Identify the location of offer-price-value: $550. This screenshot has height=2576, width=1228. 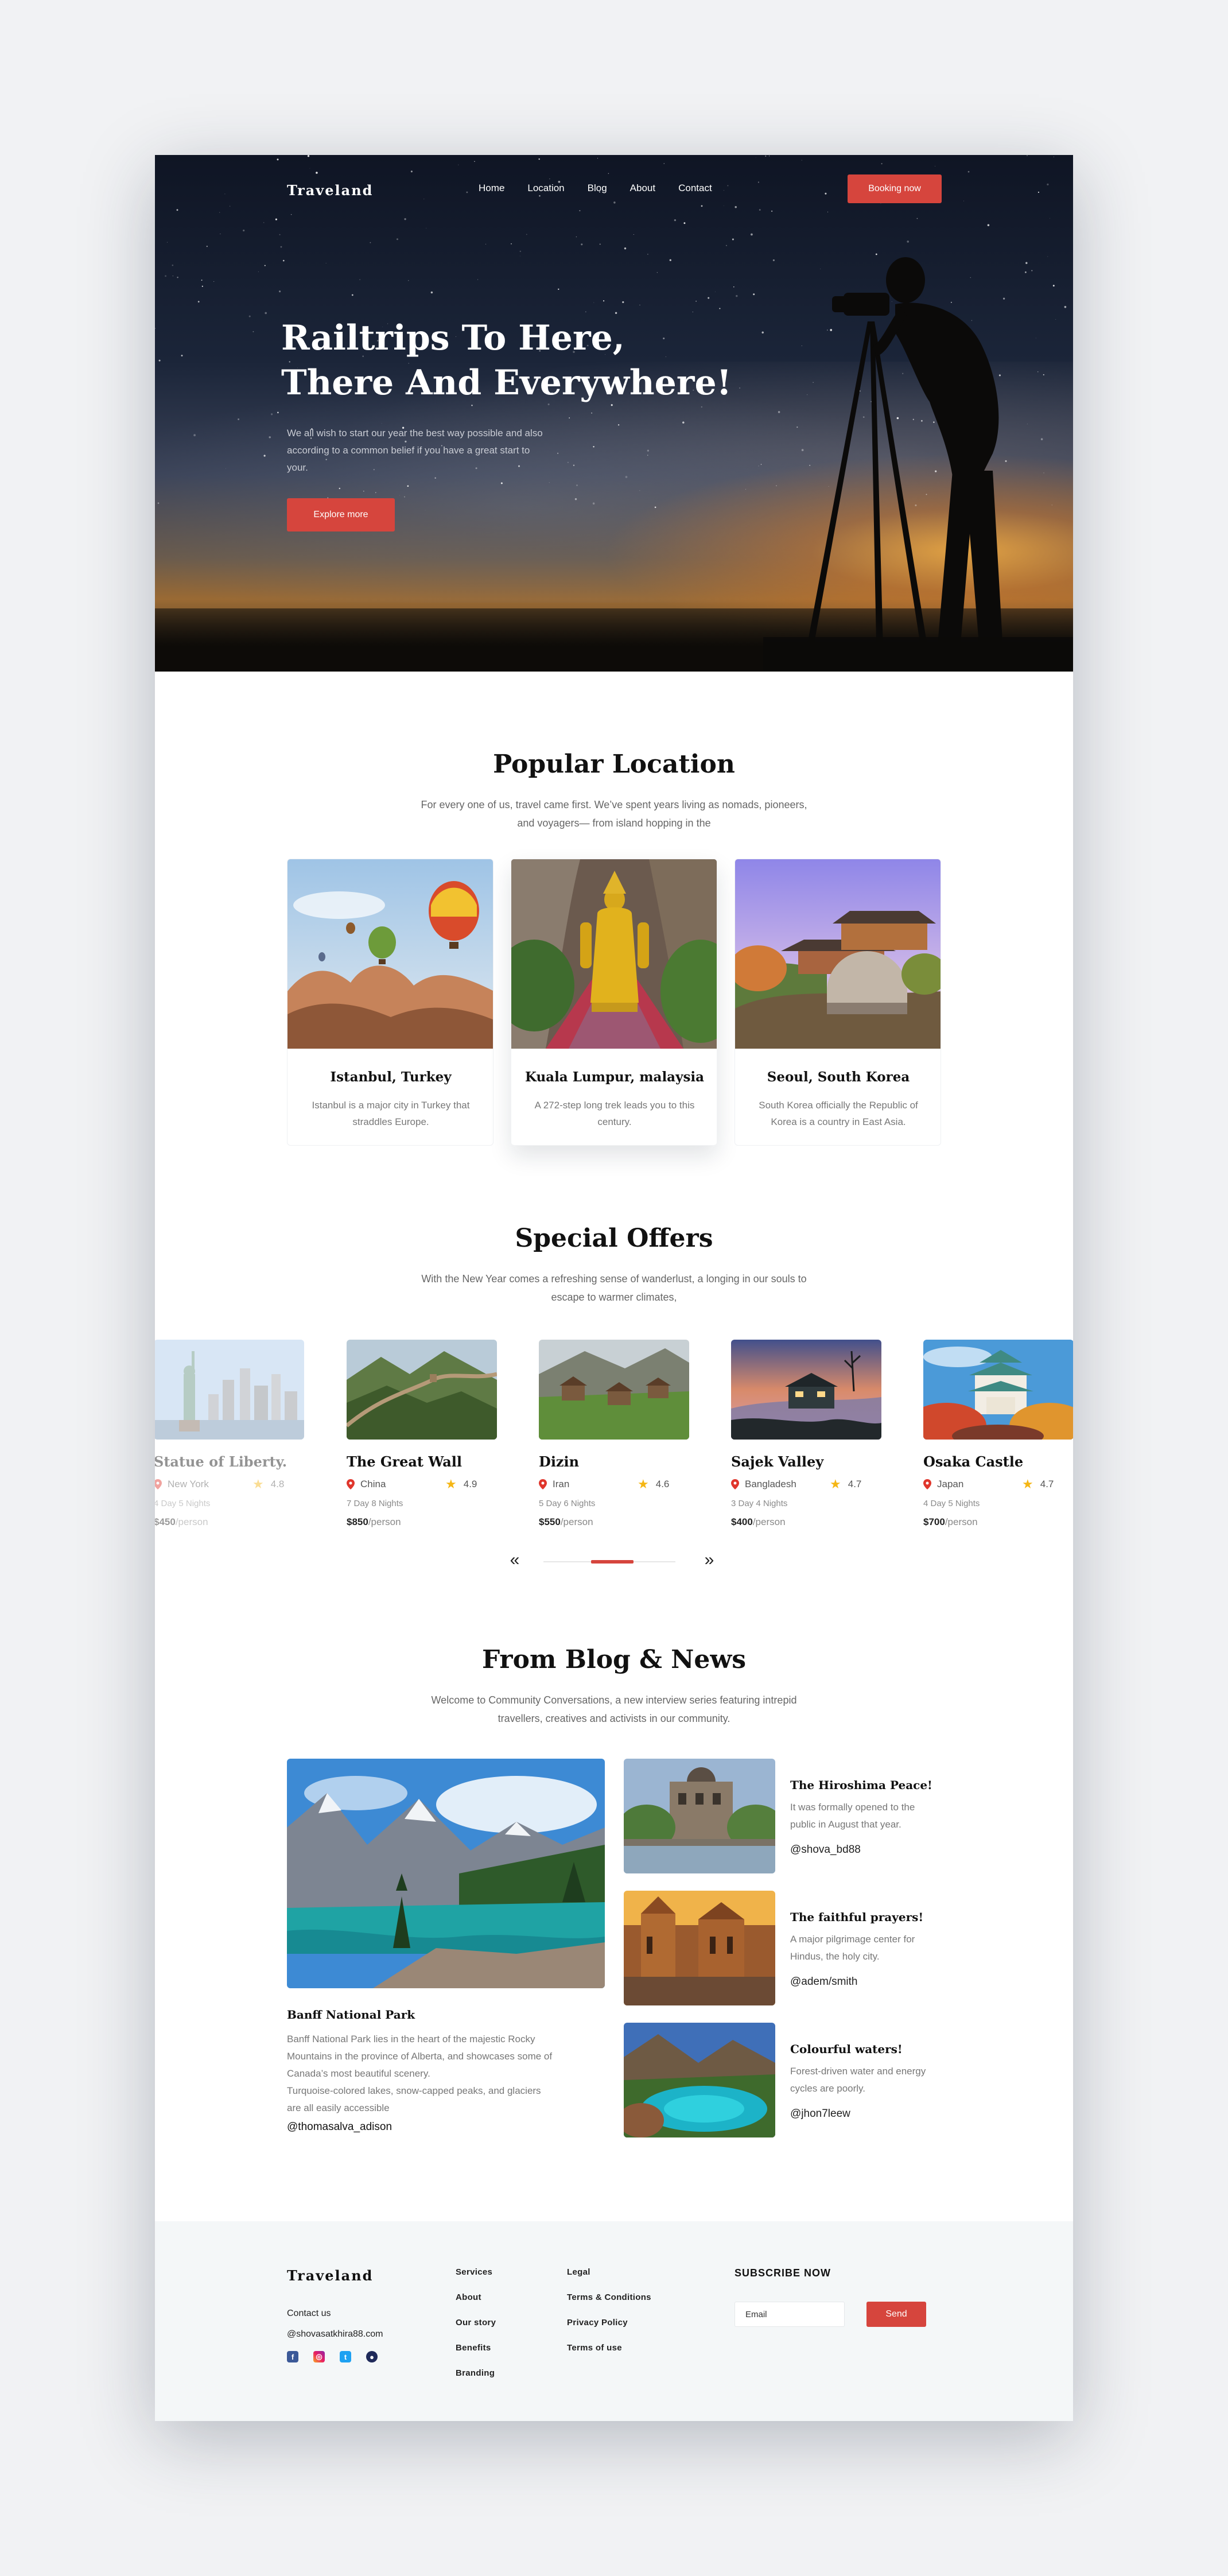
(550, 1521).